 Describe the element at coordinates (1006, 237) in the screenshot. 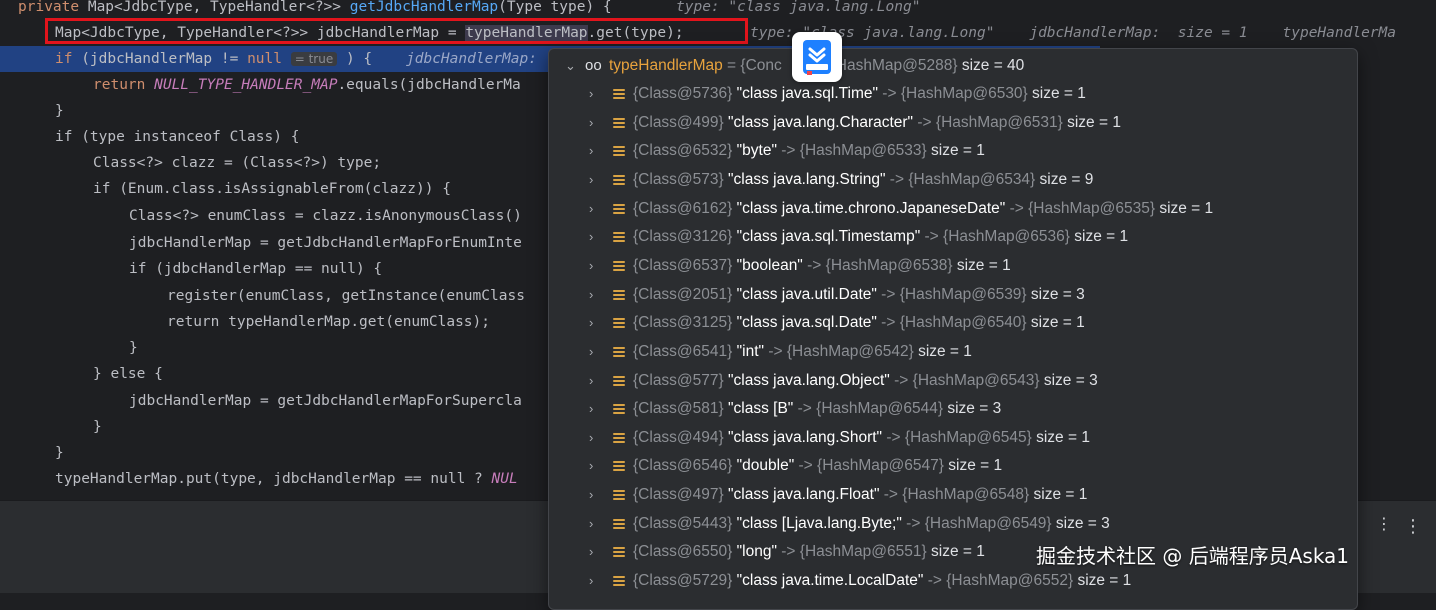

I see `entry-map-ref: {HashMap@6536}` at that location.